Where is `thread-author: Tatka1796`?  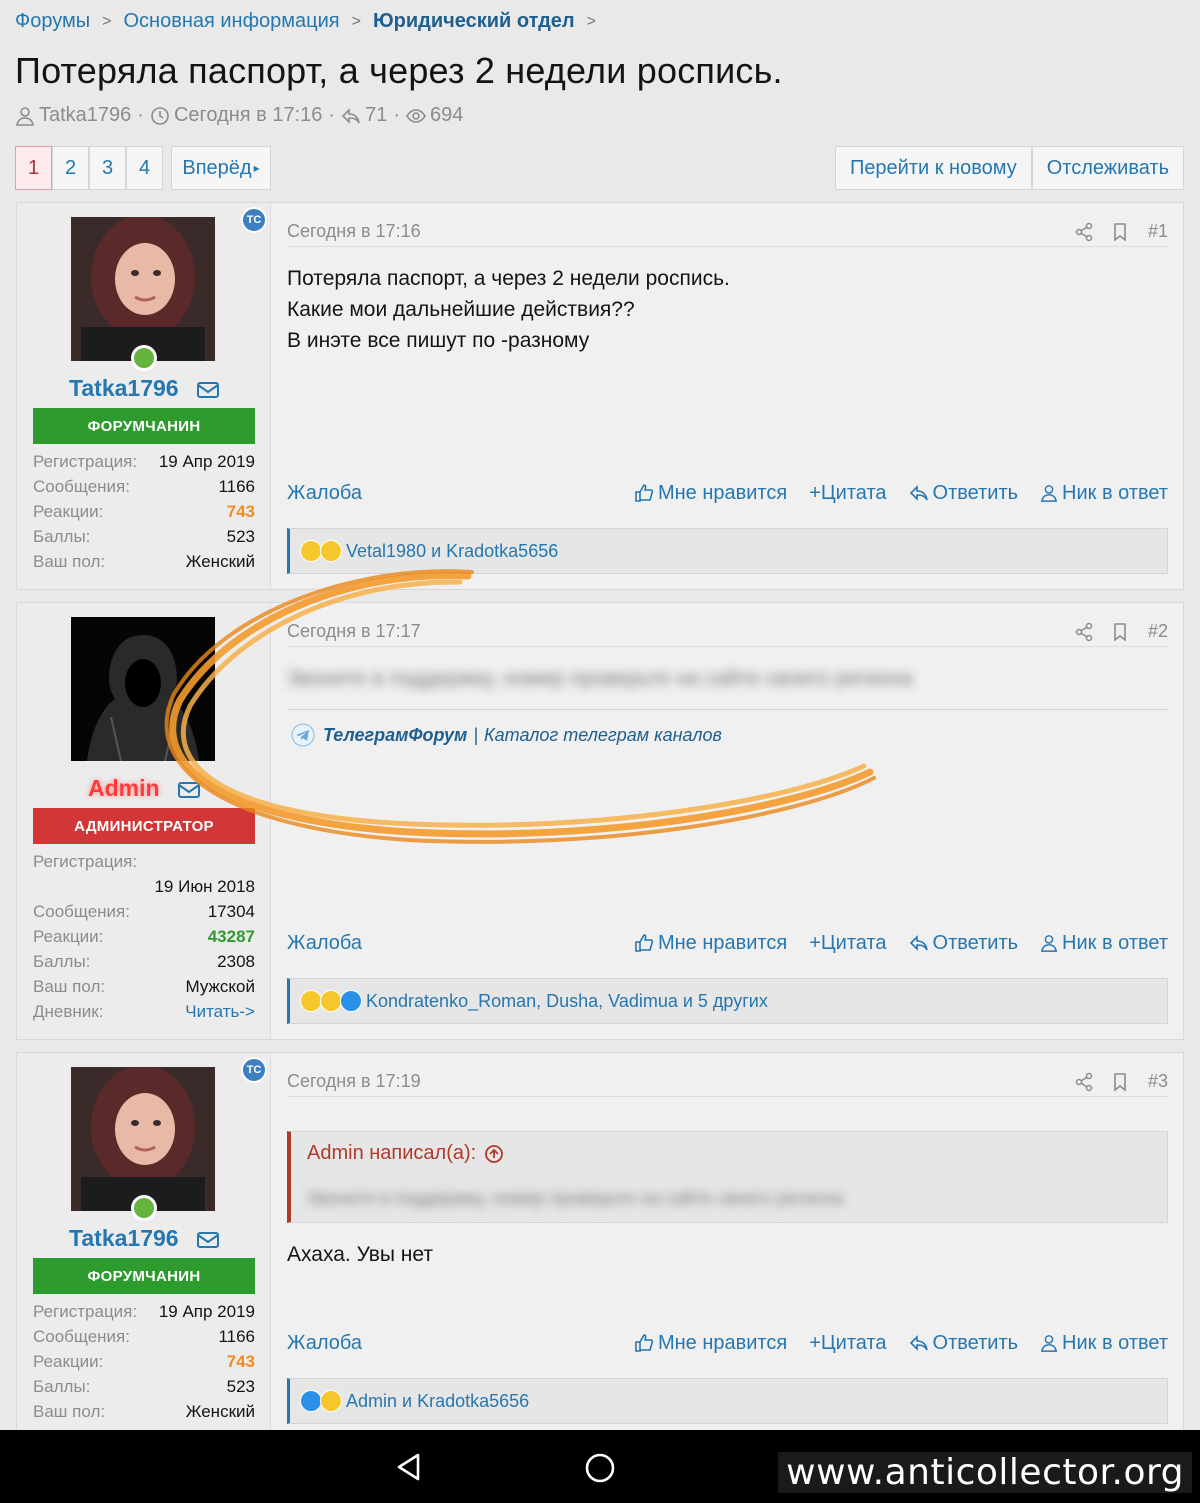 thread-author: Tatka1796 is located at coordinates (85, 115).